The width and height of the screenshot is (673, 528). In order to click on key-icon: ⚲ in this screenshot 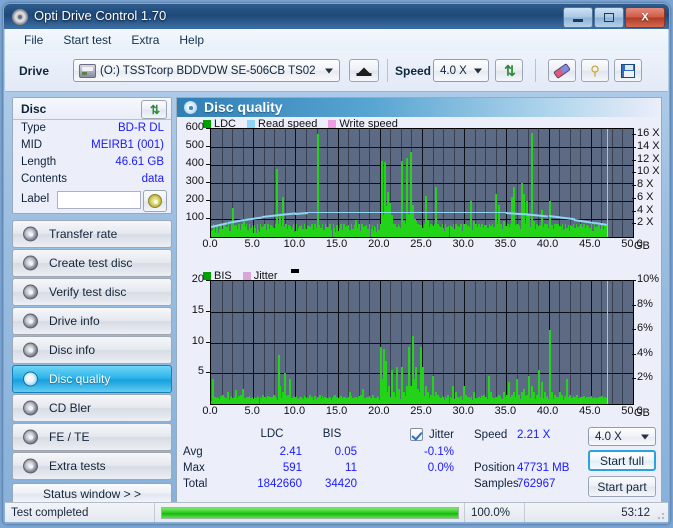, I will do `click(595, 70)`.